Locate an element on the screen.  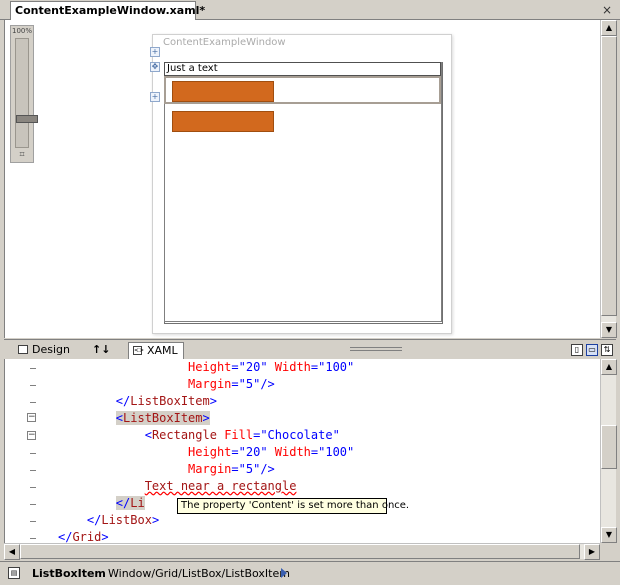
splitter-grip is located at coordinates (376, 349).